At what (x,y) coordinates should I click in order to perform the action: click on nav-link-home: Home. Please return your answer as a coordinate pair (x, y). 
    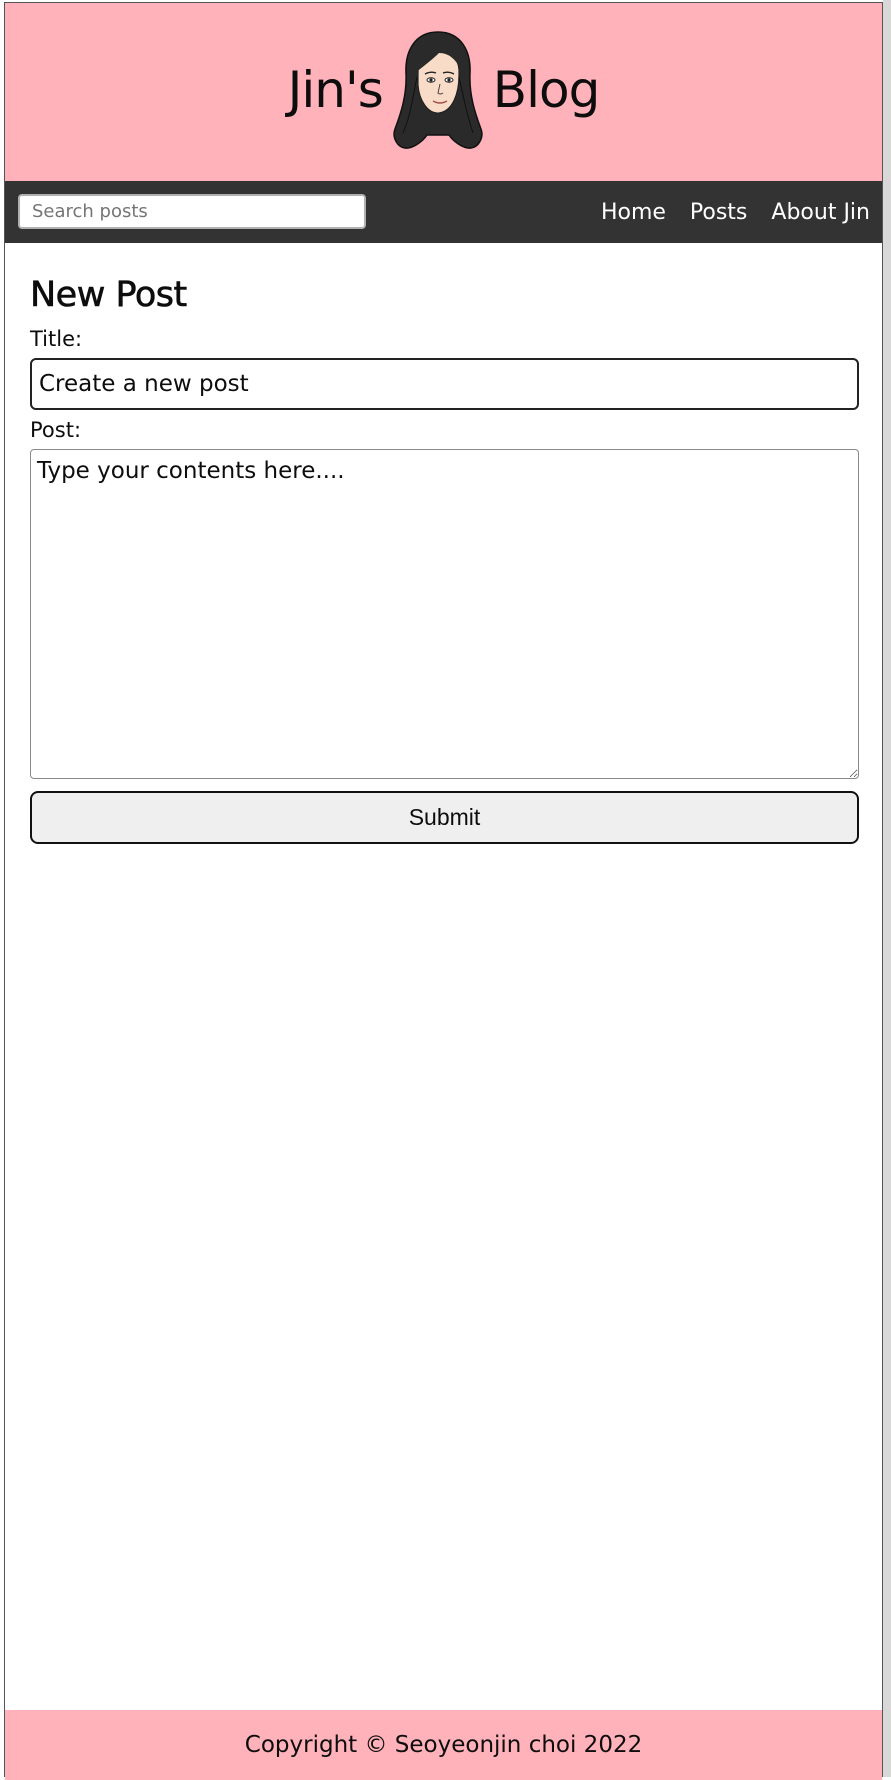
    Looking at the image, I should click on (633, 212).